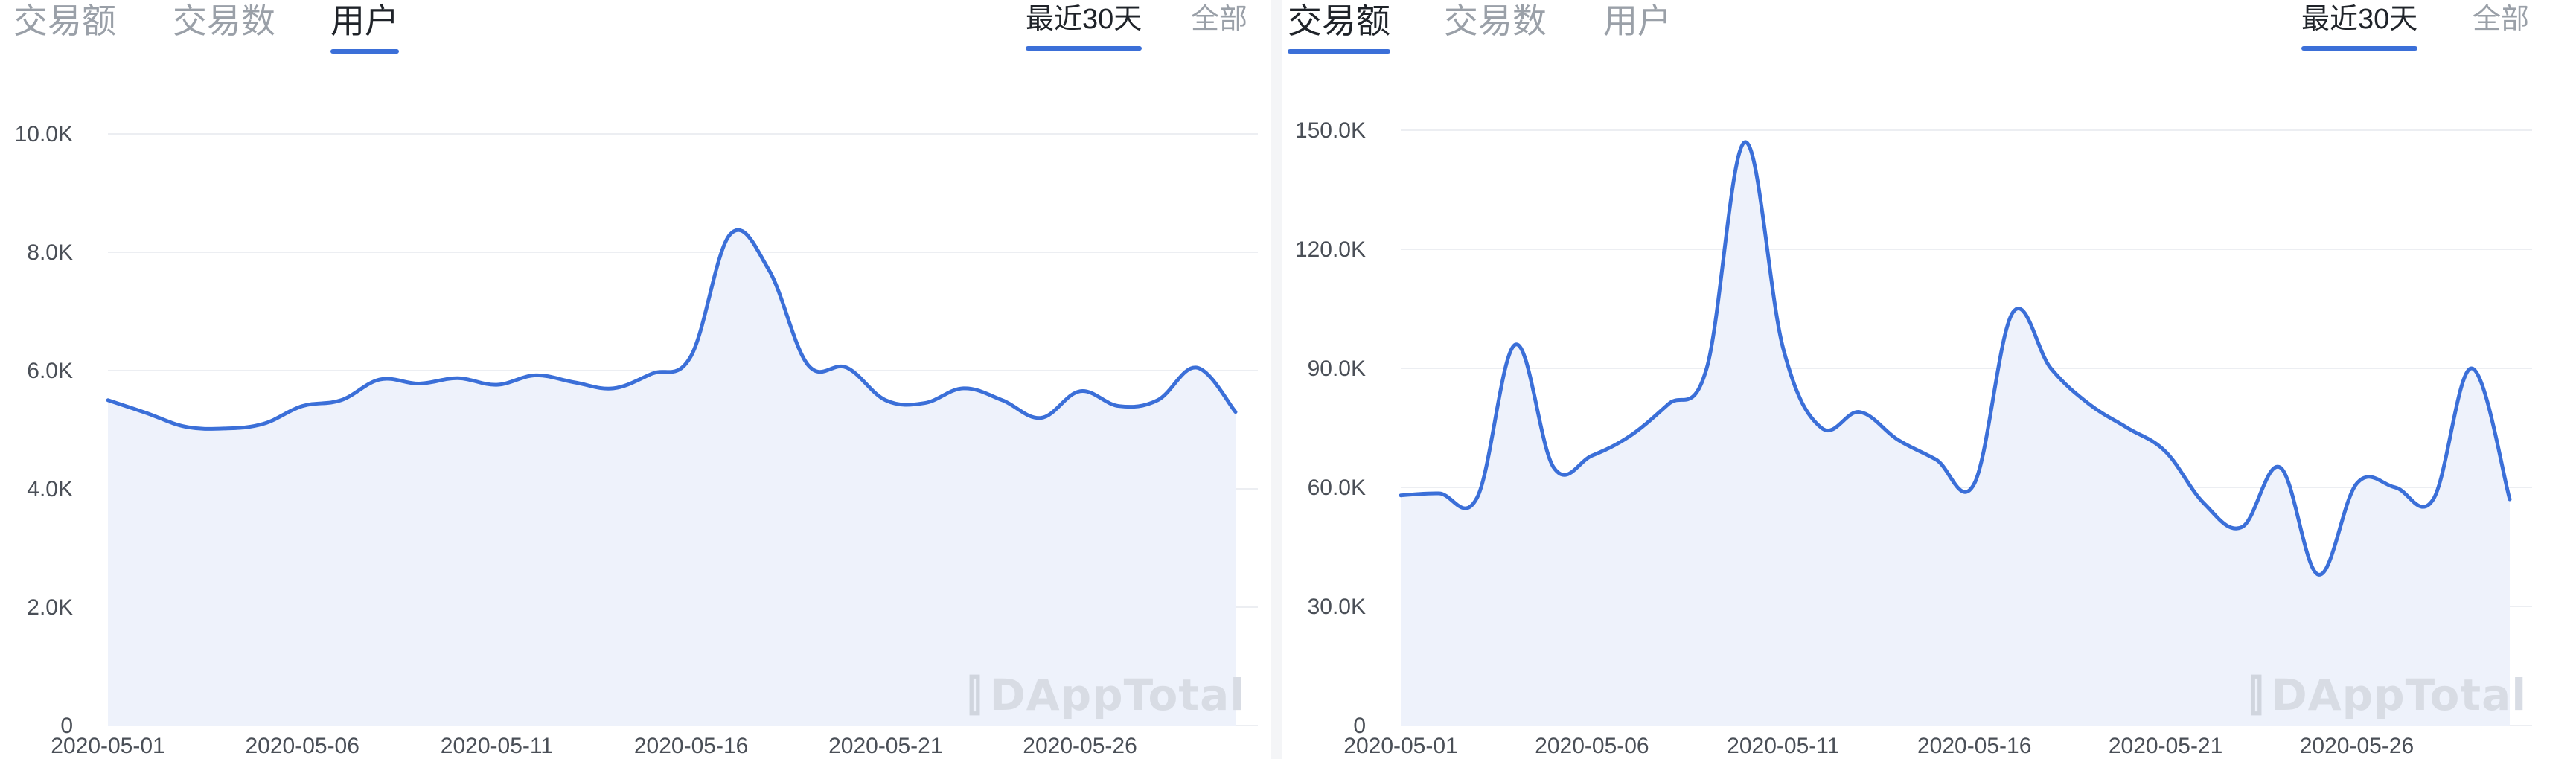  What do you see at coordinates (50, 371) in the screenshot?
I see `y-tick-label: 6.0K` at bounding box center [50, 371].